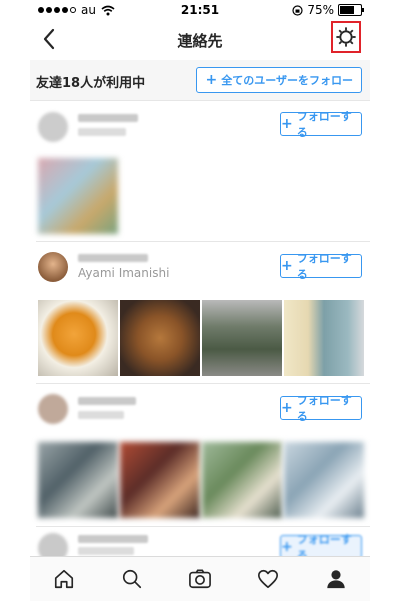 Image resolution: width=400 pixels, height=601 pixels. I want to click on settings-button, so click(346, 37).